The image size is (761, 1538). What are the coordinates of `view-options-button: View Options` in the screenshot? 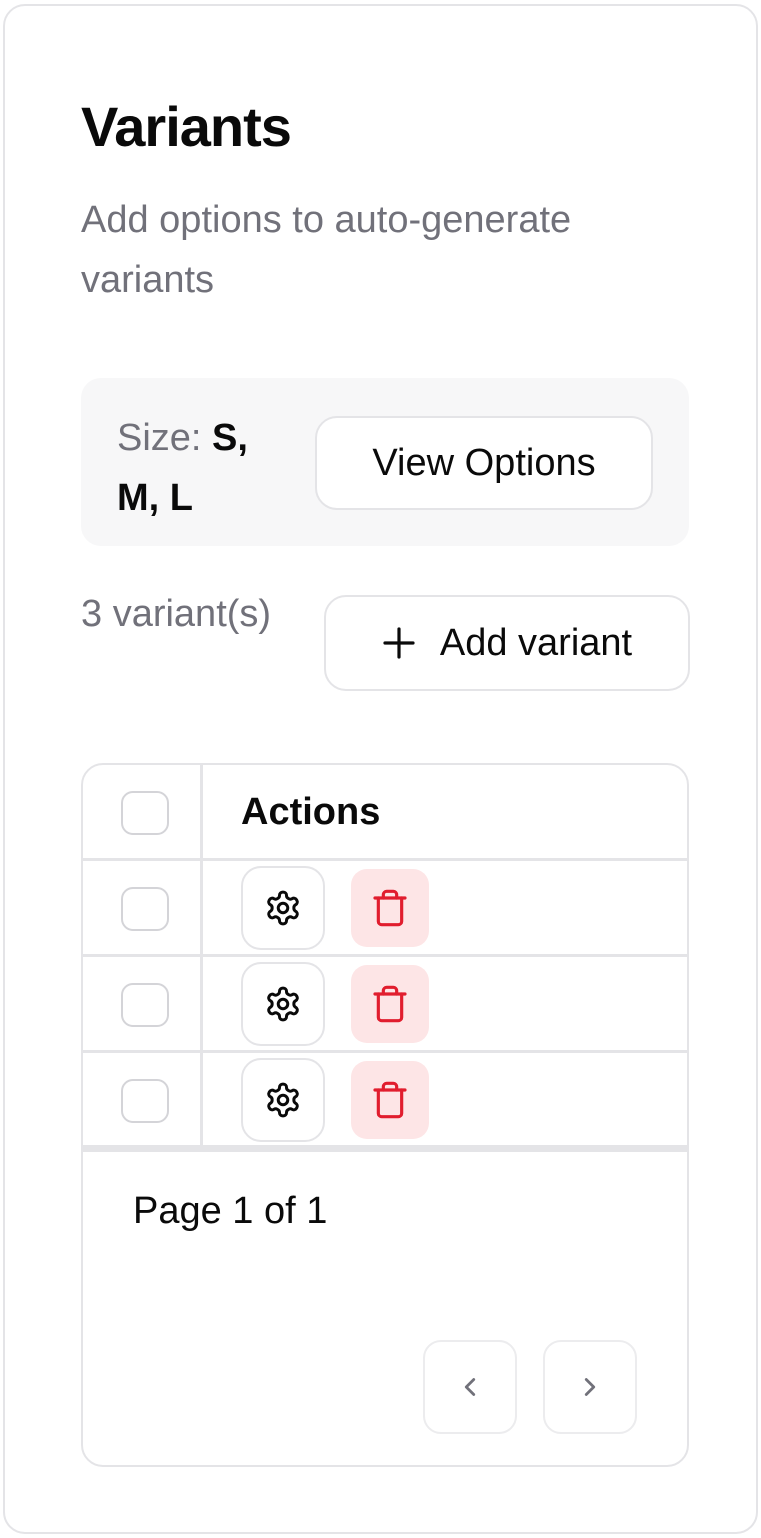 It's located at (484, 463).